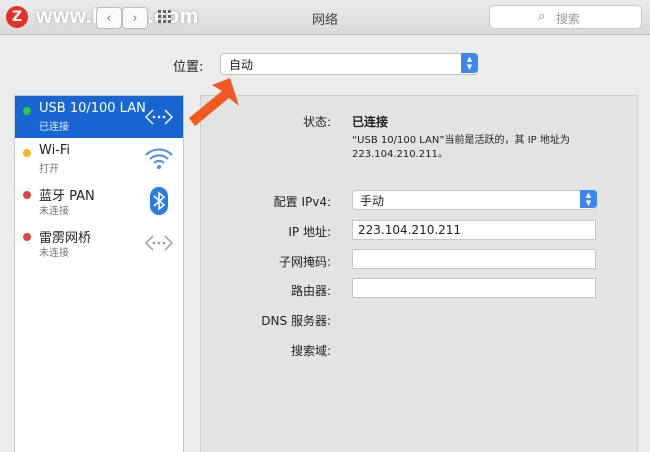 The height and width of the screenshot is (452, 650). I want to click on router-label: 路由器:, so click(310, 291).